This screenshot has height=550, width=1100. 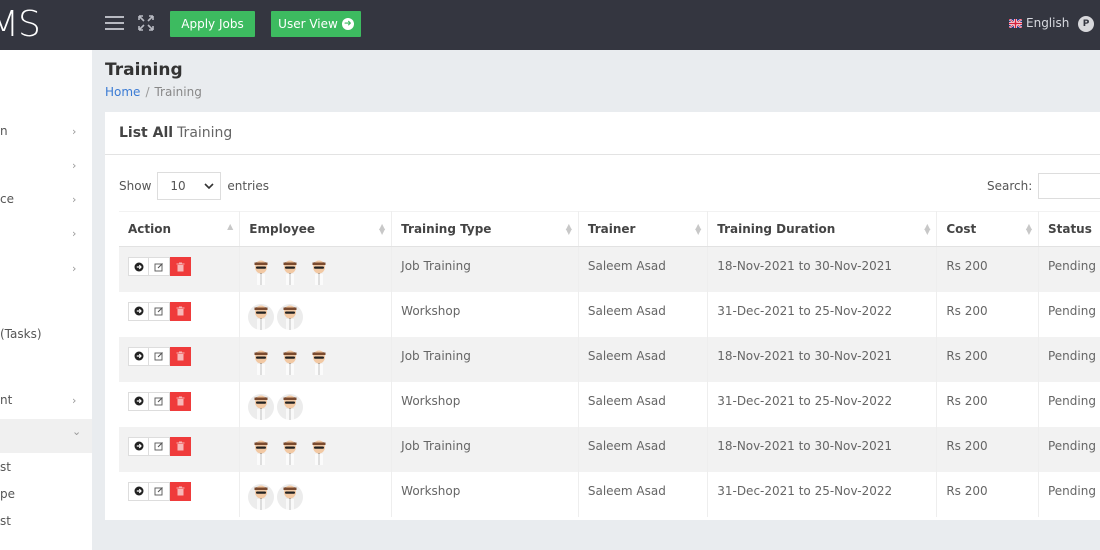 What do you see at coordinates (316, 404) in the screenshot?
I see `employee-cell` at bounding box center [316, 404].